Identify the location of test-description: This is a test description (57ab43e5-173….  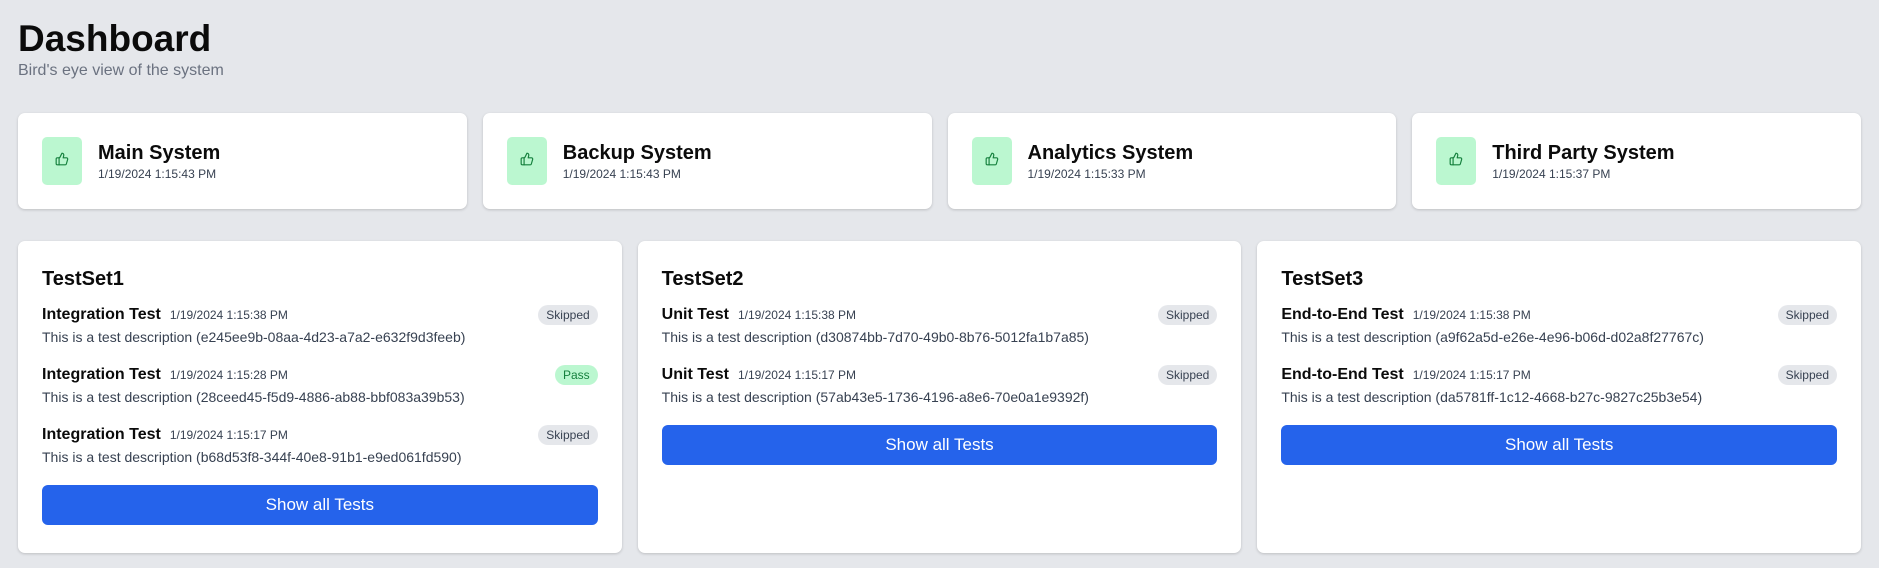
(875, 397).